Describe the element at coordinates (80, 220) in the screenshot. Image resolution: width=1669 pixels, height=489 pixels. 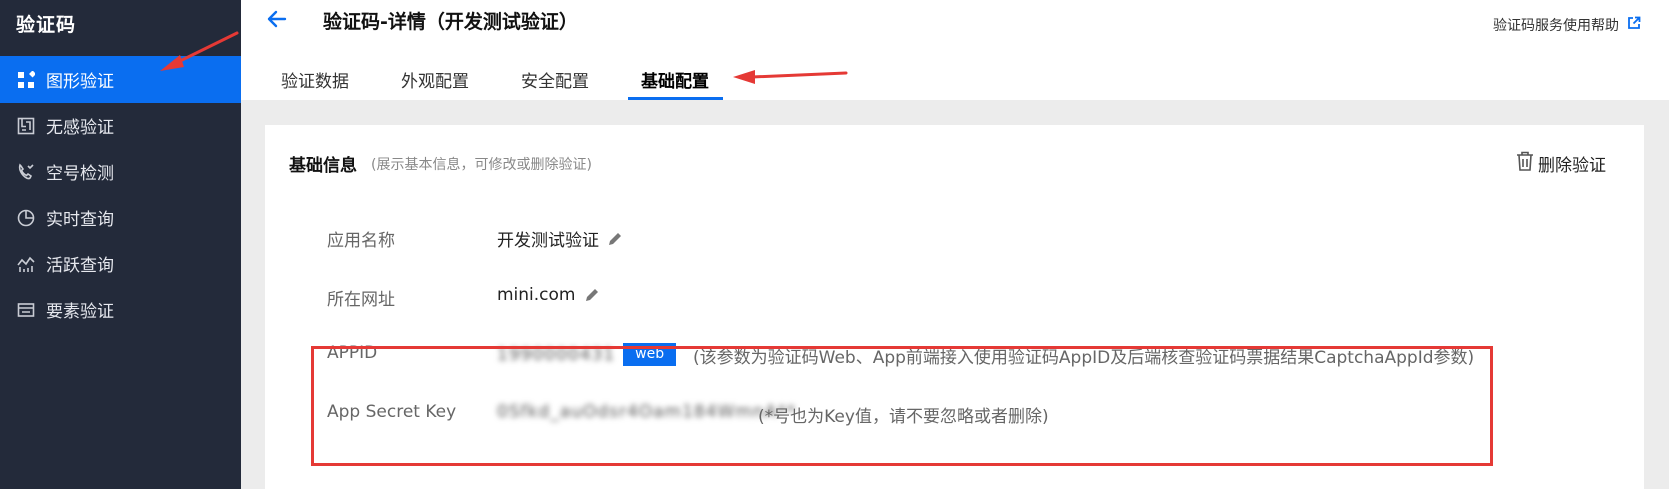
I see `sidebar-item-label: 实时查询` at that location.